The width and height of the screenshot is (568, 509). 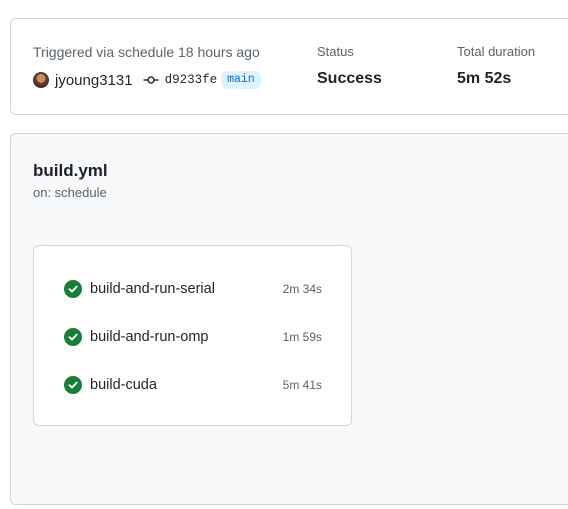 I want to click on actor-row: jyoung3131 d9233fe main, so click(x=147, y=80).